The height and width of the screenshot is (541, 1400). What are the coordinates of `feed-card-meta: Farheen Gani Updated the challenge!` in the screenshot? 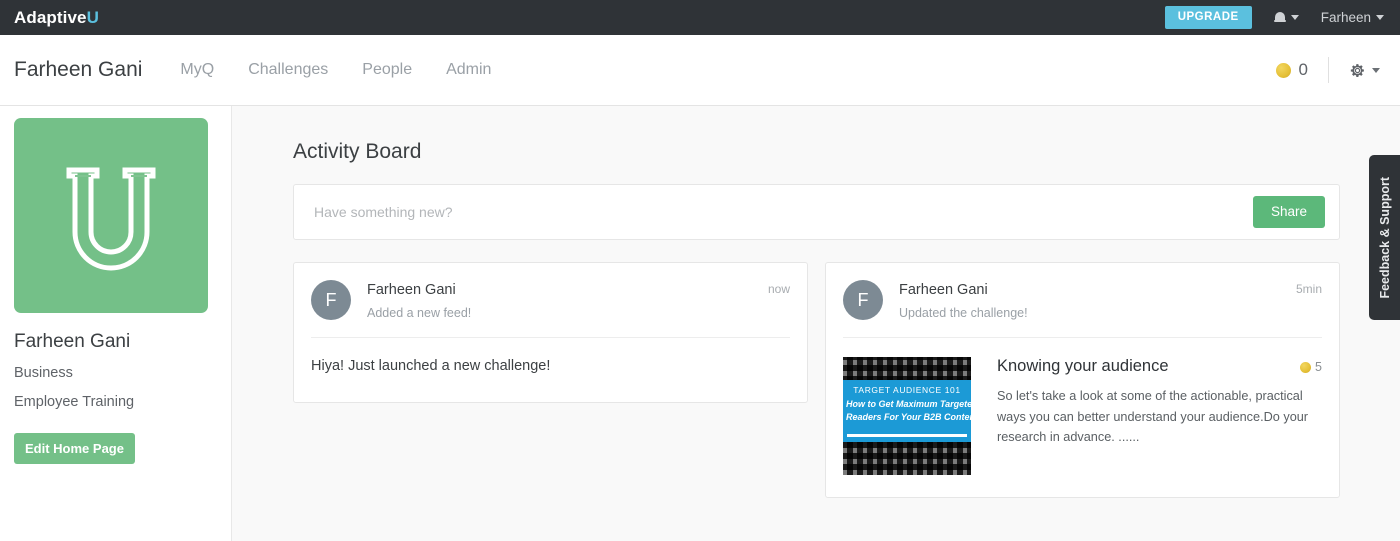 It's located at (963, 301).